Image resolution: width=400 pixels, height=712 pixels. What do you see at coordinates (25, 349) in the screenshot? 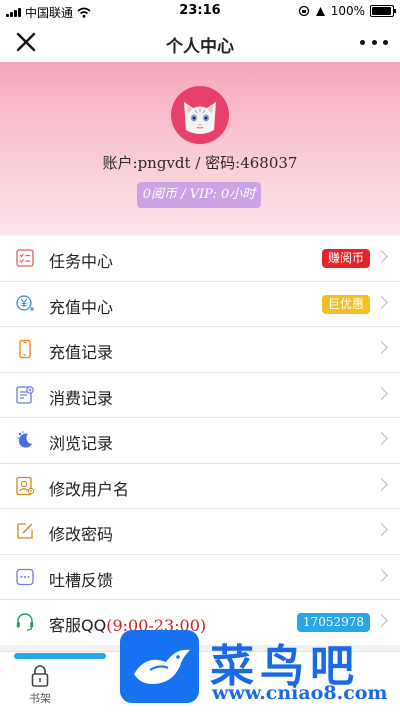
I see `phone-icon` at bounding box center [25, 349].